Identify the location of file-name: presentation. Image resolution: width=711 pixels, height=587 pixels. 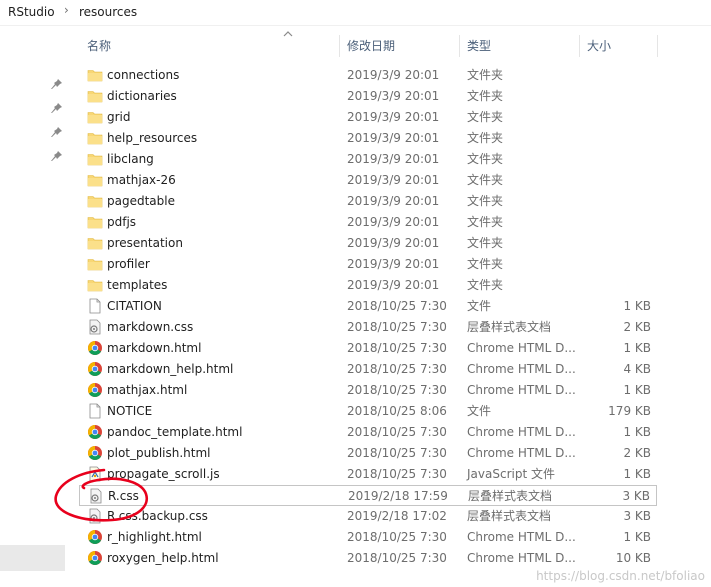
(145, 243).